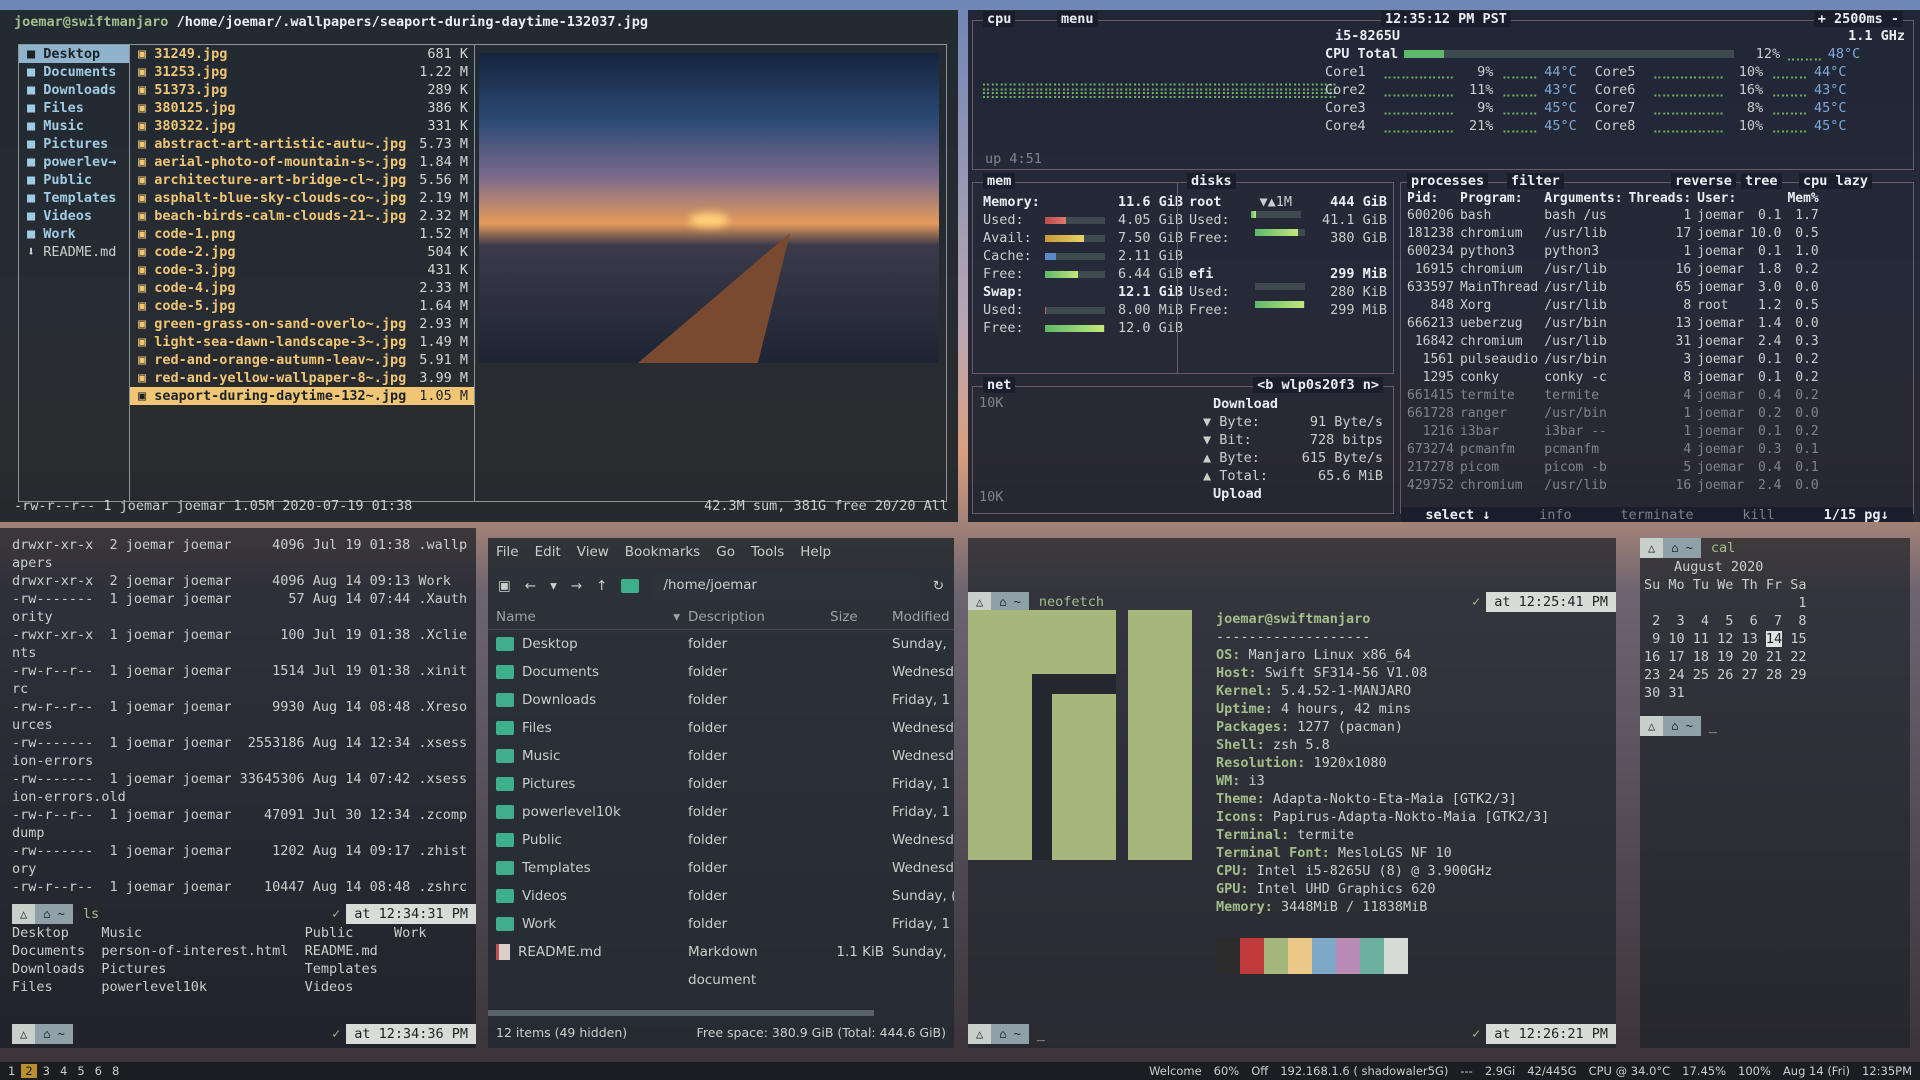 The height and width of the screenshot is (1080, 1920). I want to click on ranger-file-item: ▣ 380322.jpg 331 K, so click(302, 126).